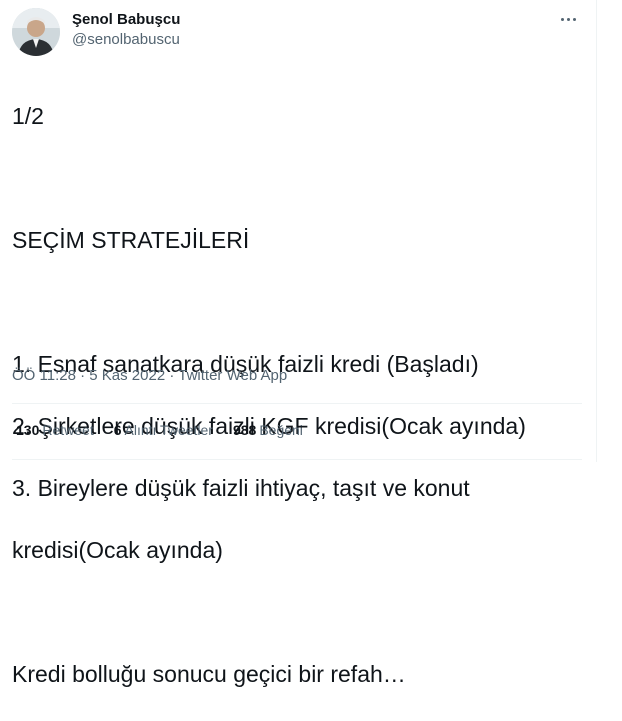 The width and height of the screenshot is (622, 721). I want to click on tweet-metadata: ÖÖ 11:28 · 5 Kas 2022 · Twitter Web App, so click(149, 376).